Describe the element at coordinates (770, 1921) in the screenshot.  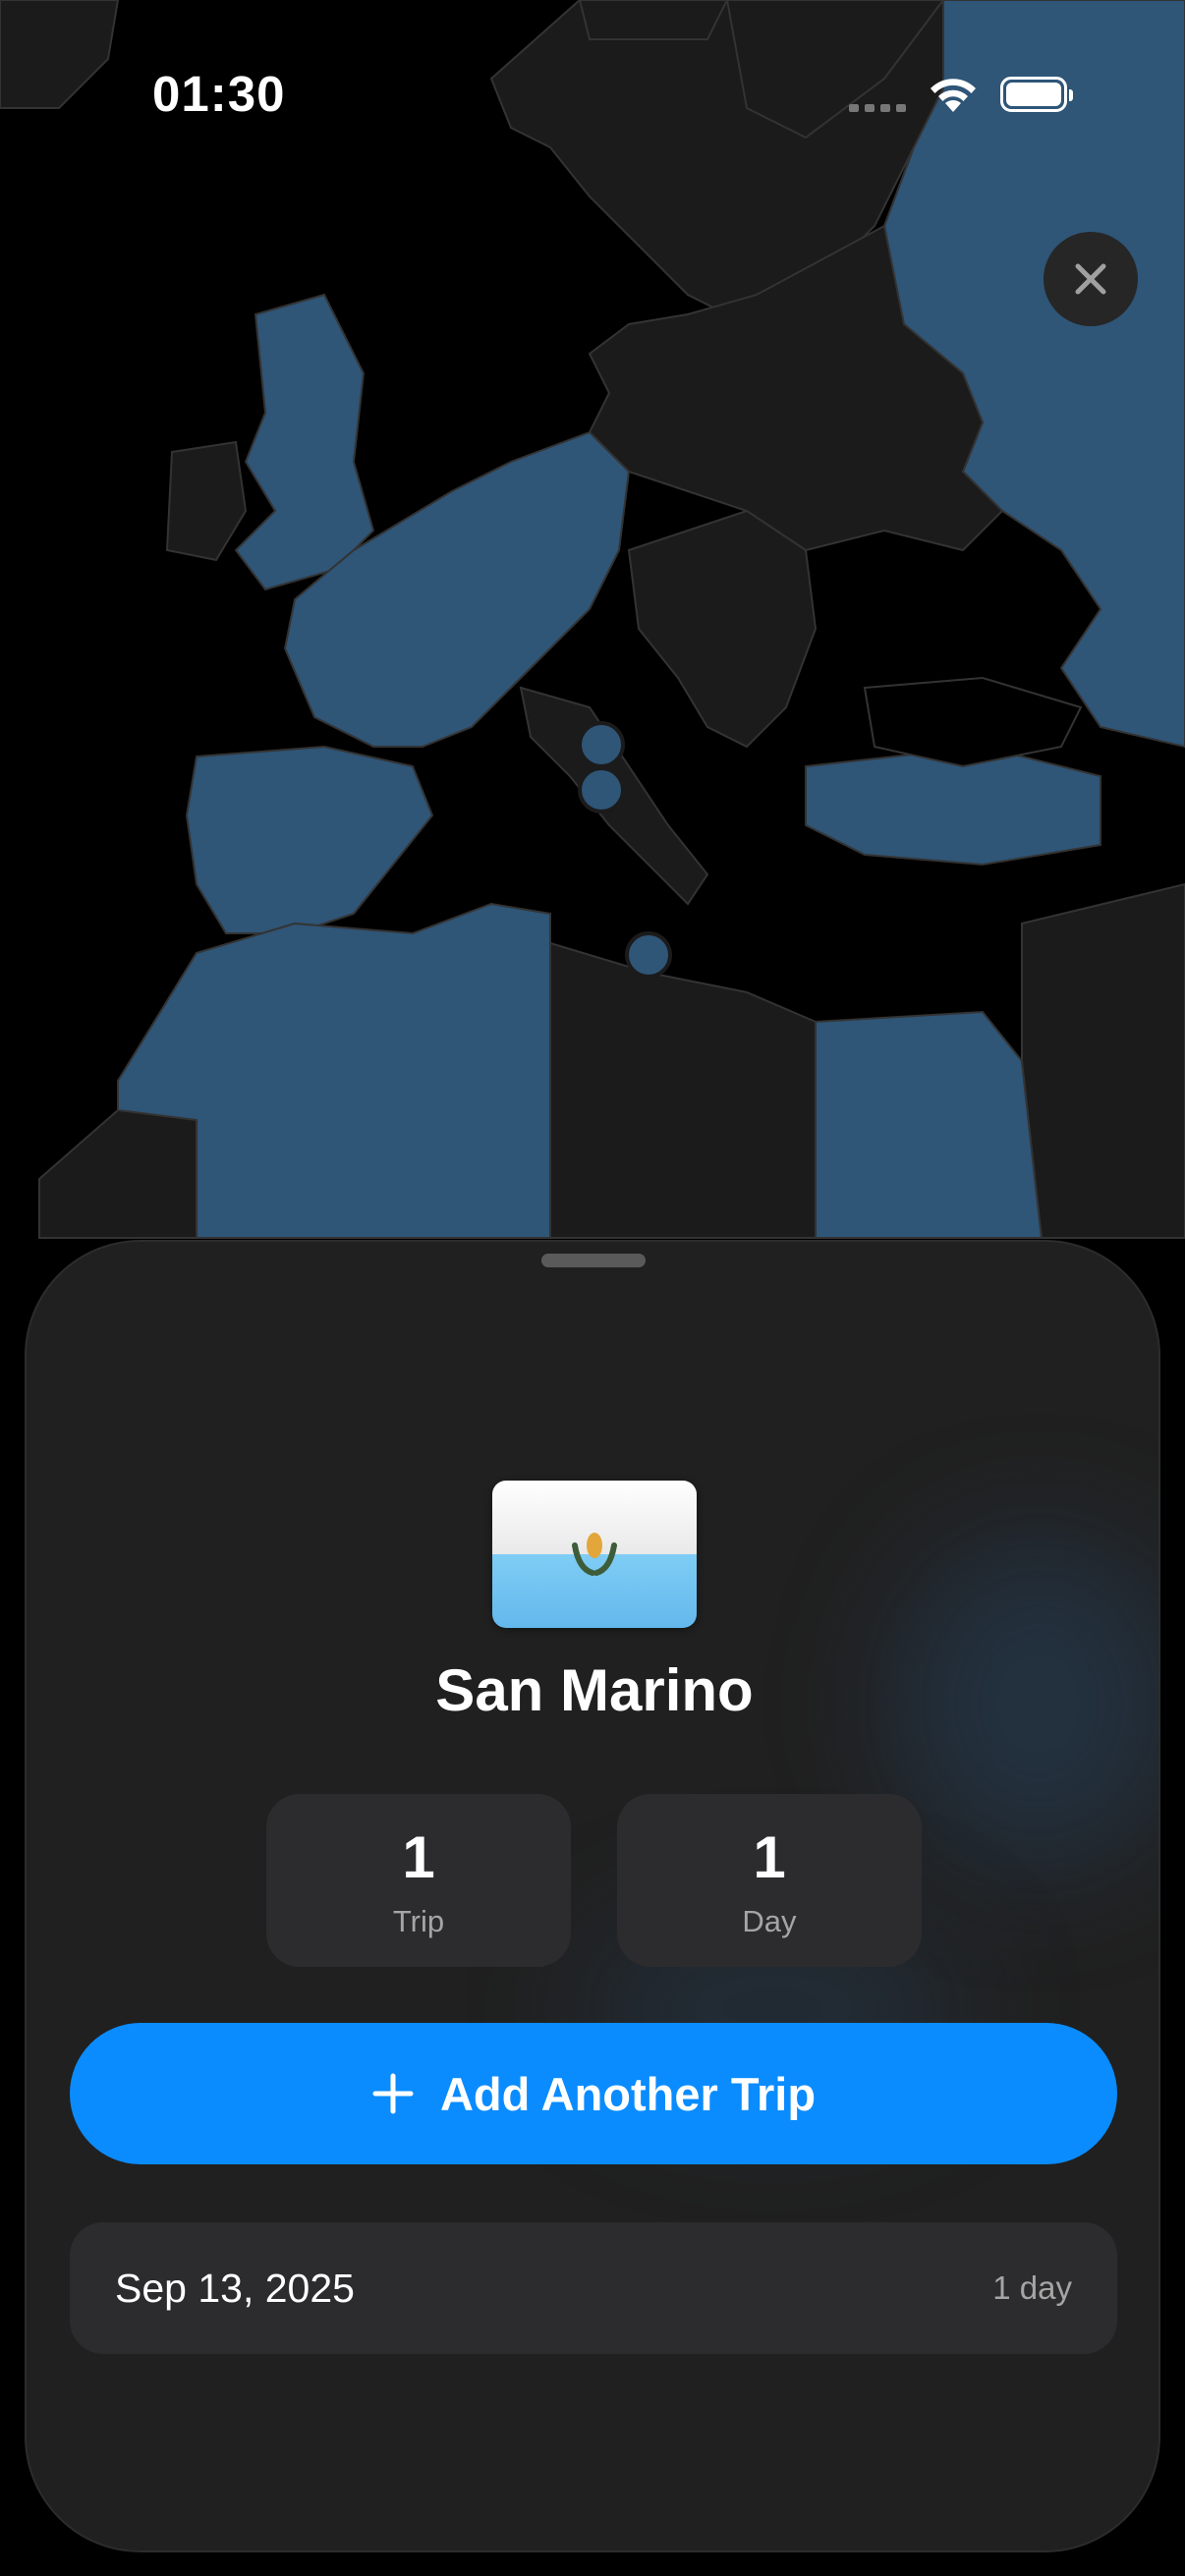
I see `stat-label: Day` at that location.